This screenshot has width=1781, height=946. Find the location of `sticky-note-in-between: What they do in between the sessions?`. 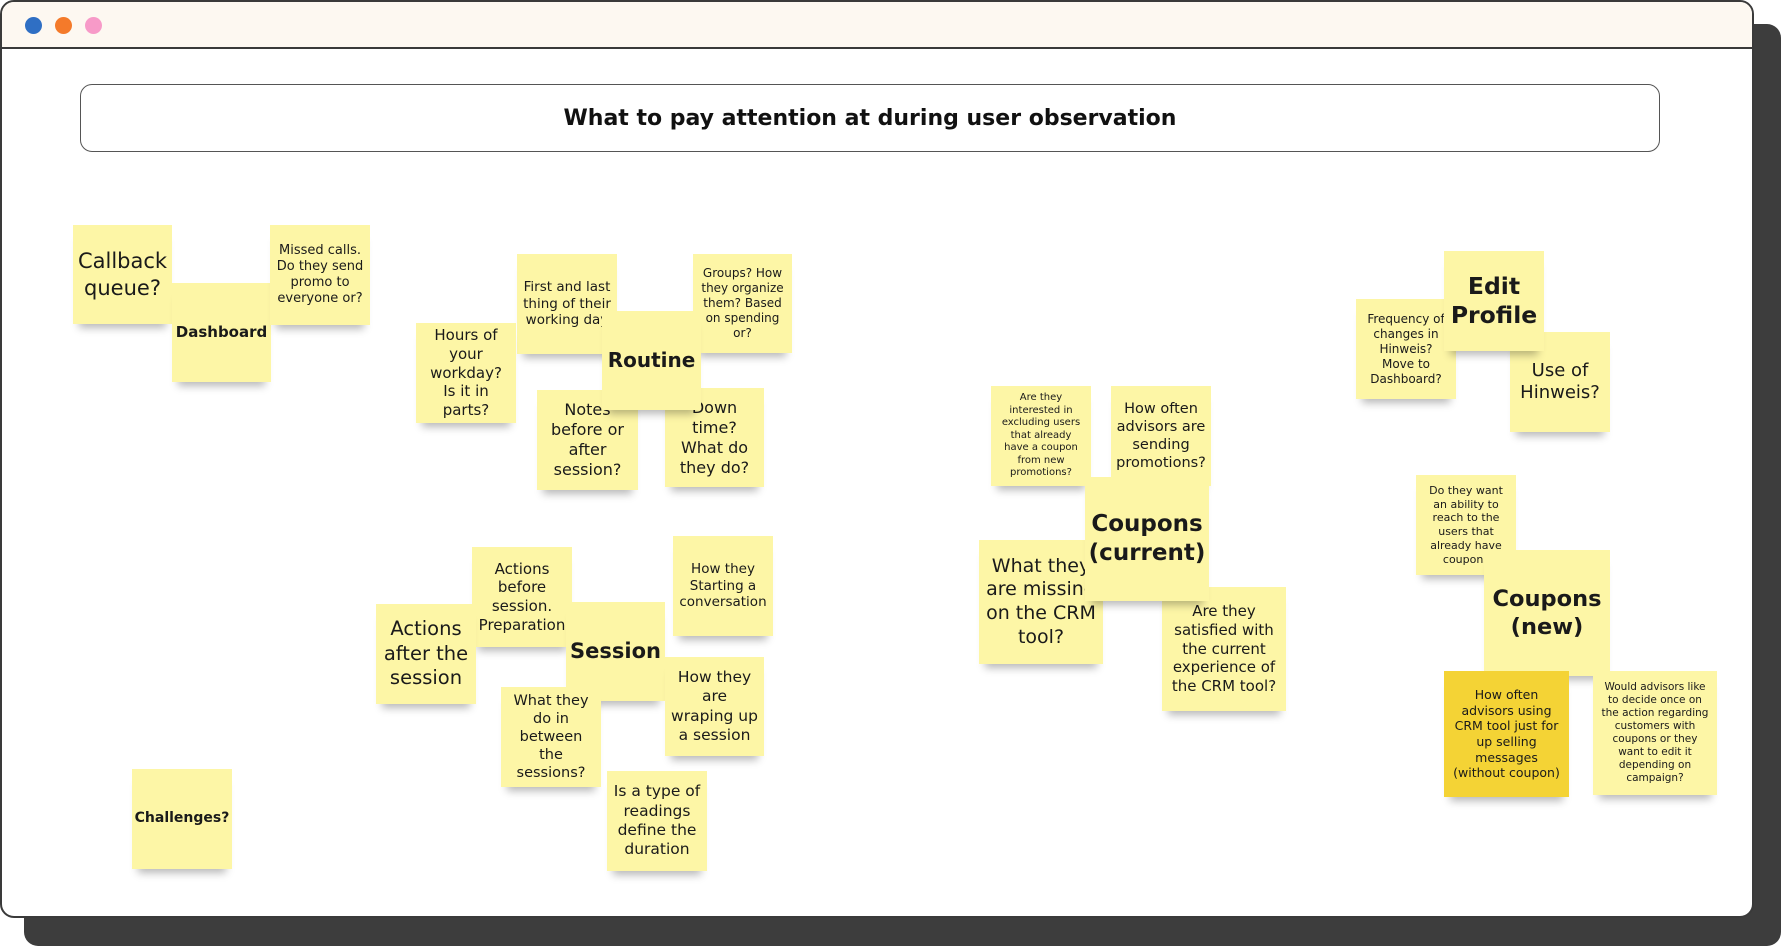

sticky-note-in-between: What they do in between the sessions? is located at coordinates (551, 737).